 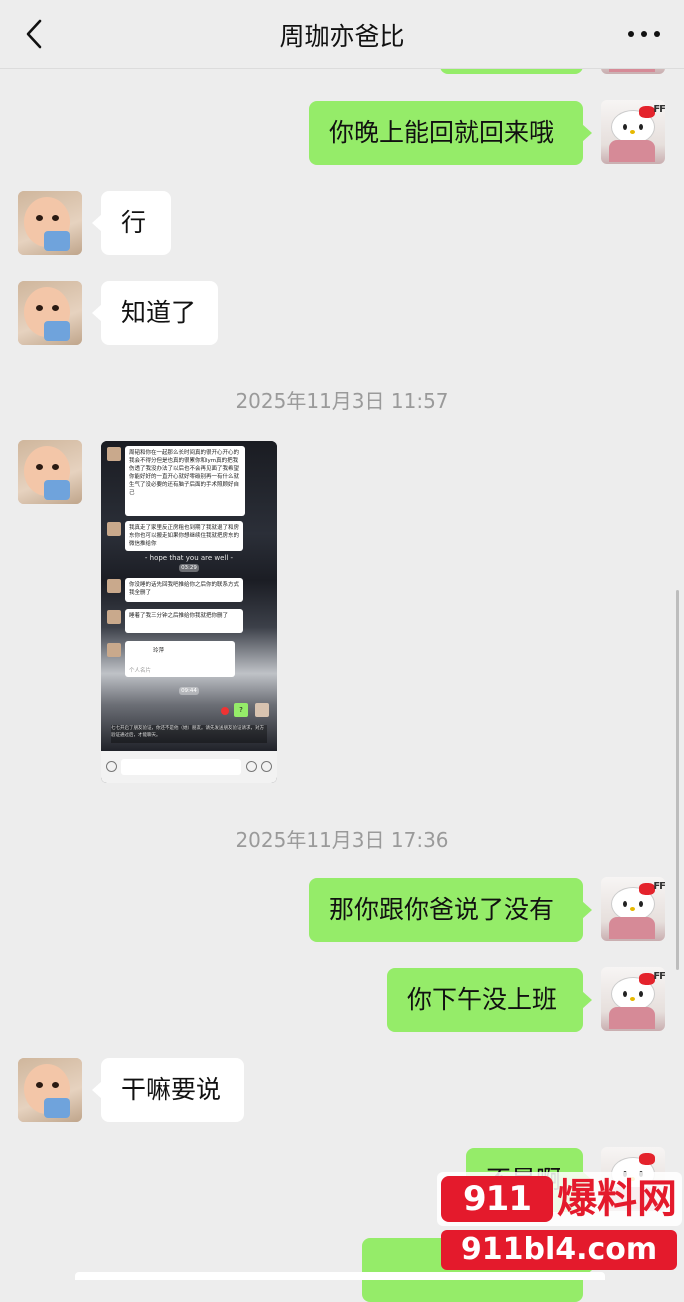 What do you see at coordinates (251, 766) in the screenshot?
I see `emoji-icon` at bounding box center [251, 766].